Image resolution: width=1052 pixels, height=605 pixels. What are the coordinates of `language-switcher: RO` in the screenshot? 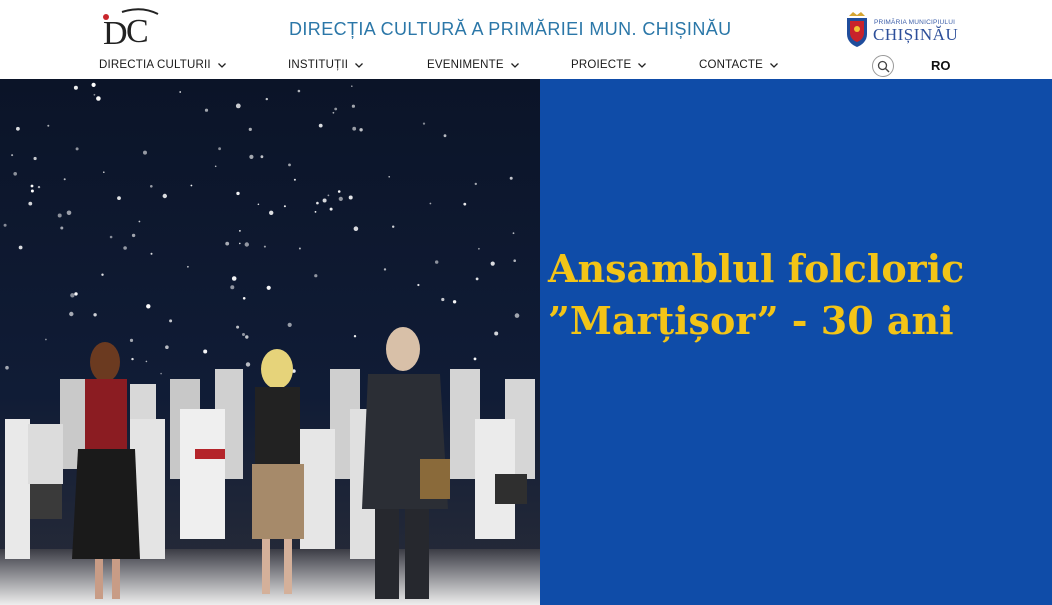 It's located at (941, 65).